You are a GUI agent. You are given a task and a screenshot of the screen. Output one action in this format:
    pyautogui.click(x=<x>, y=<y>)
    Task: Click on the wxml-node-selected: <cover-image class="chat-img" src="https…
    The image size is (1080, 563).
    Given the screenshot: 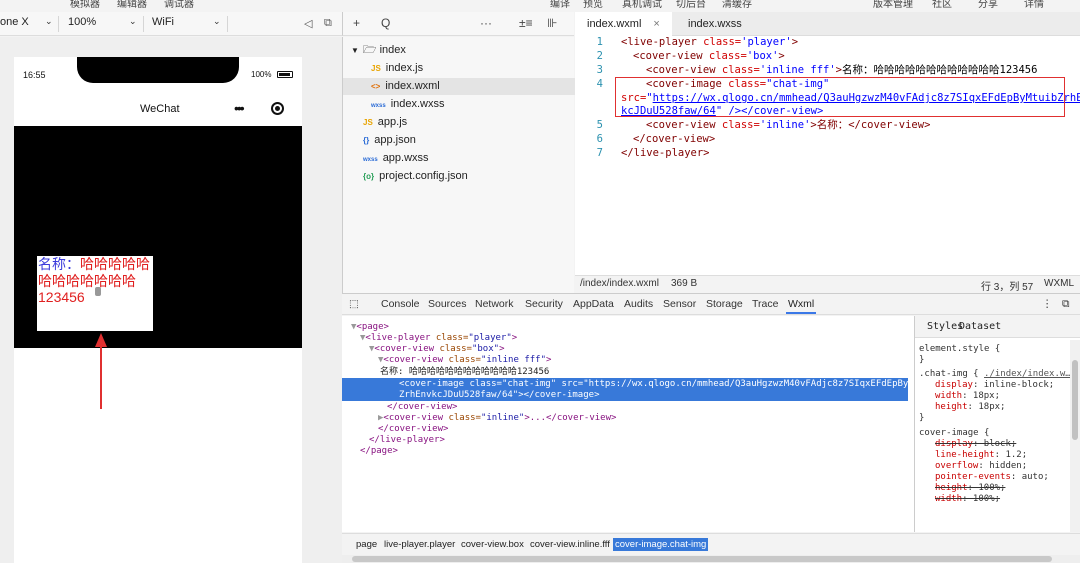 What is the action you would take?
    pyautogui.click(x=628, y=389)
    